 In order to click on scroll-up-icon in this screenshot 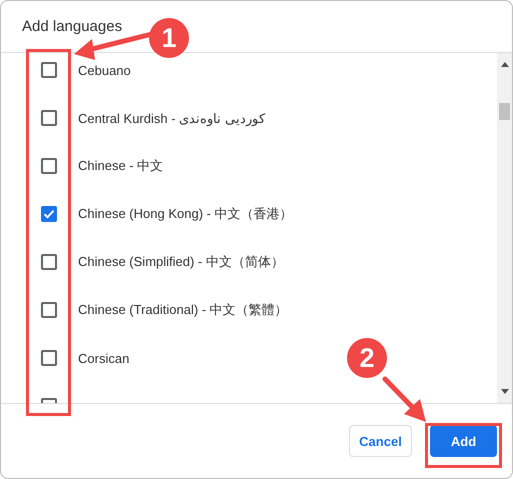, I will do `click(505, 64)`.